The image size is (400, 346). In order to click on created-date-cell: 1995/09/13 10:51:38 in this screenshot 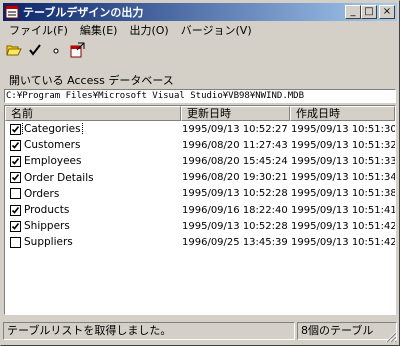, I will do `click(343, 194)`.